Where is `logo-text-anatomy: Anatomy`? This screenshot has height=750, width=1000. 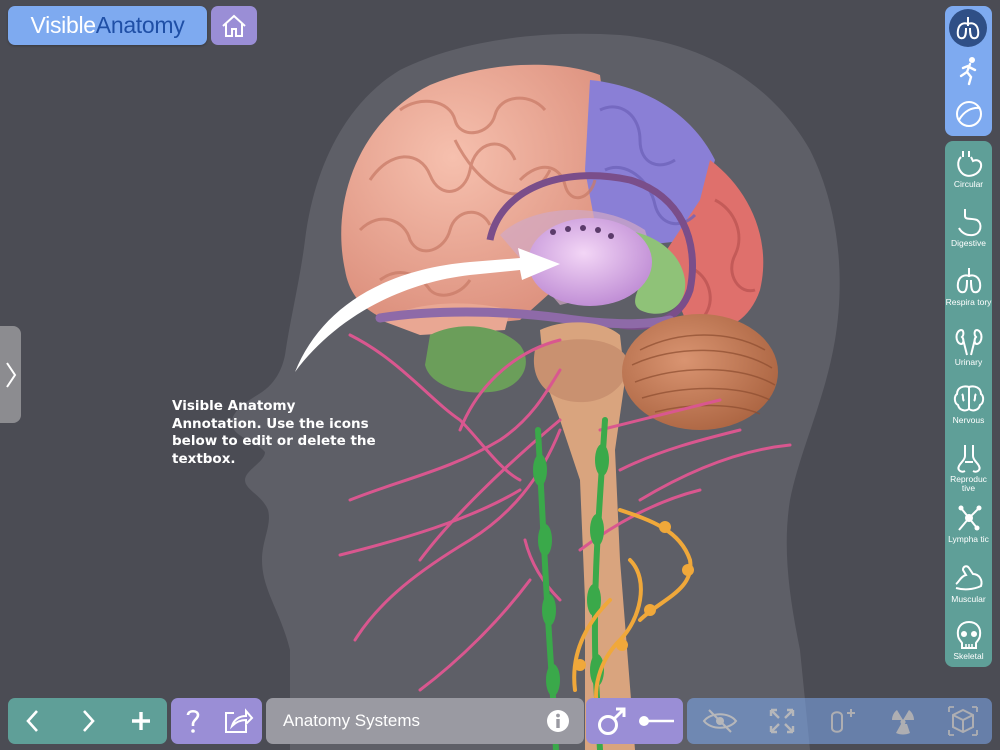
logo-text-anatomy: Anatomy is located at coordinates (140, 25).